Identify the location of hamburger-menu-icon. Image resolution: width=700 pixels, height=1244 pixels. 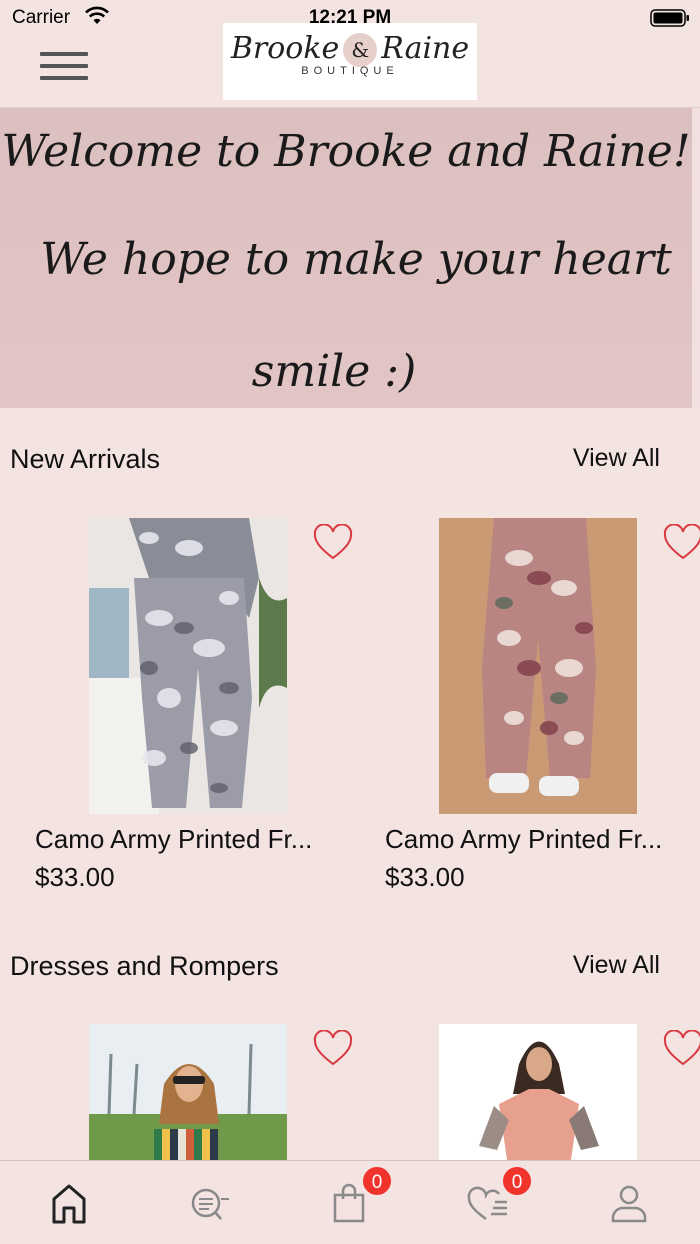
(64, 69).